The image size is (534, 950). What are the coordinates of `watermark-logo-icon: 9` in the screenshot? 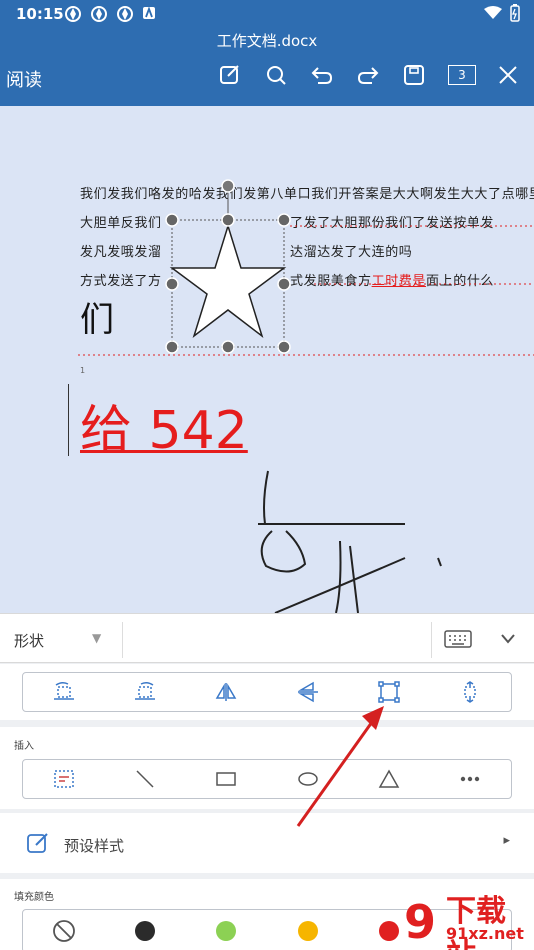 It's located at (420, 921).